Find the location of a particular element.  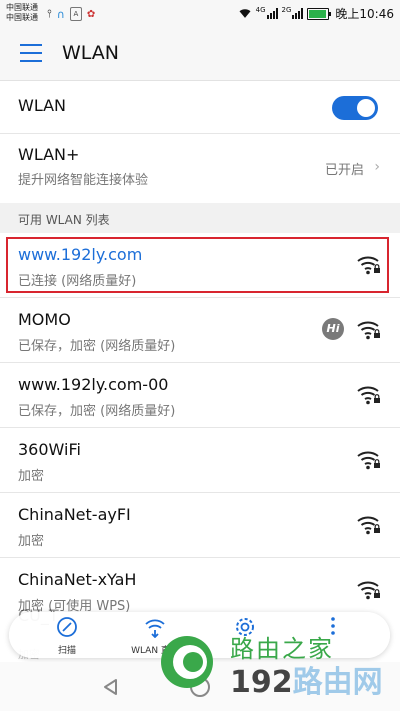

battery-icon is located at coordinates (319, 13).